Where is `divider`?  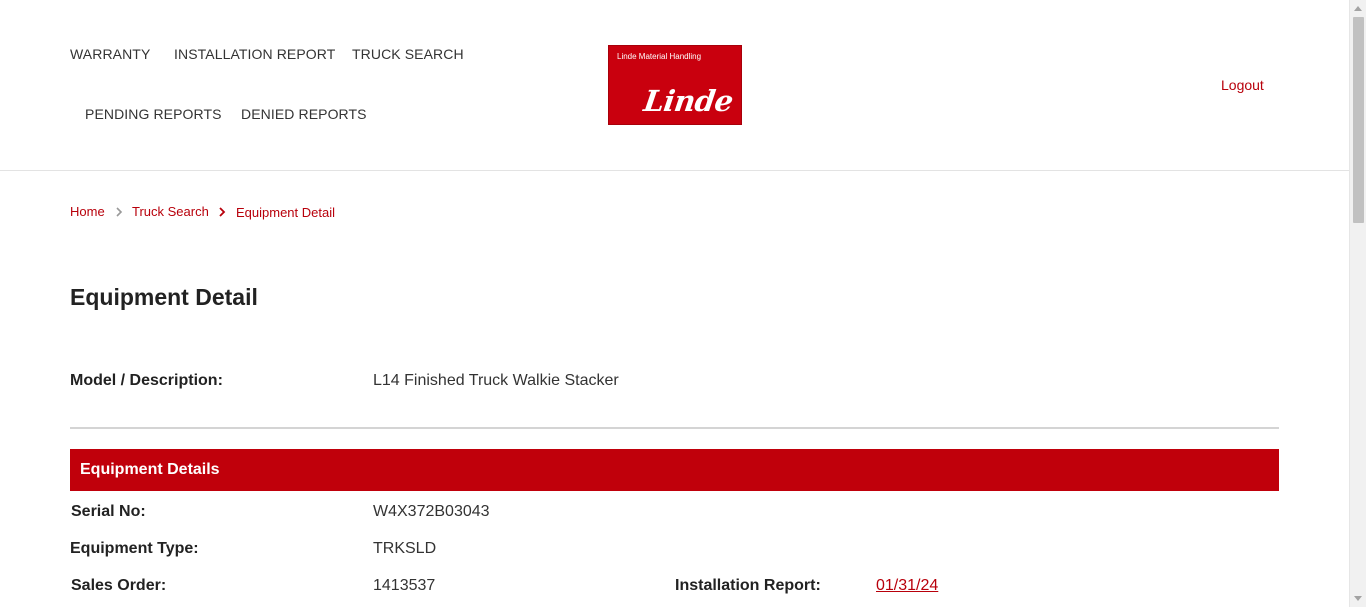 divider is located at coordinates (674, 428).